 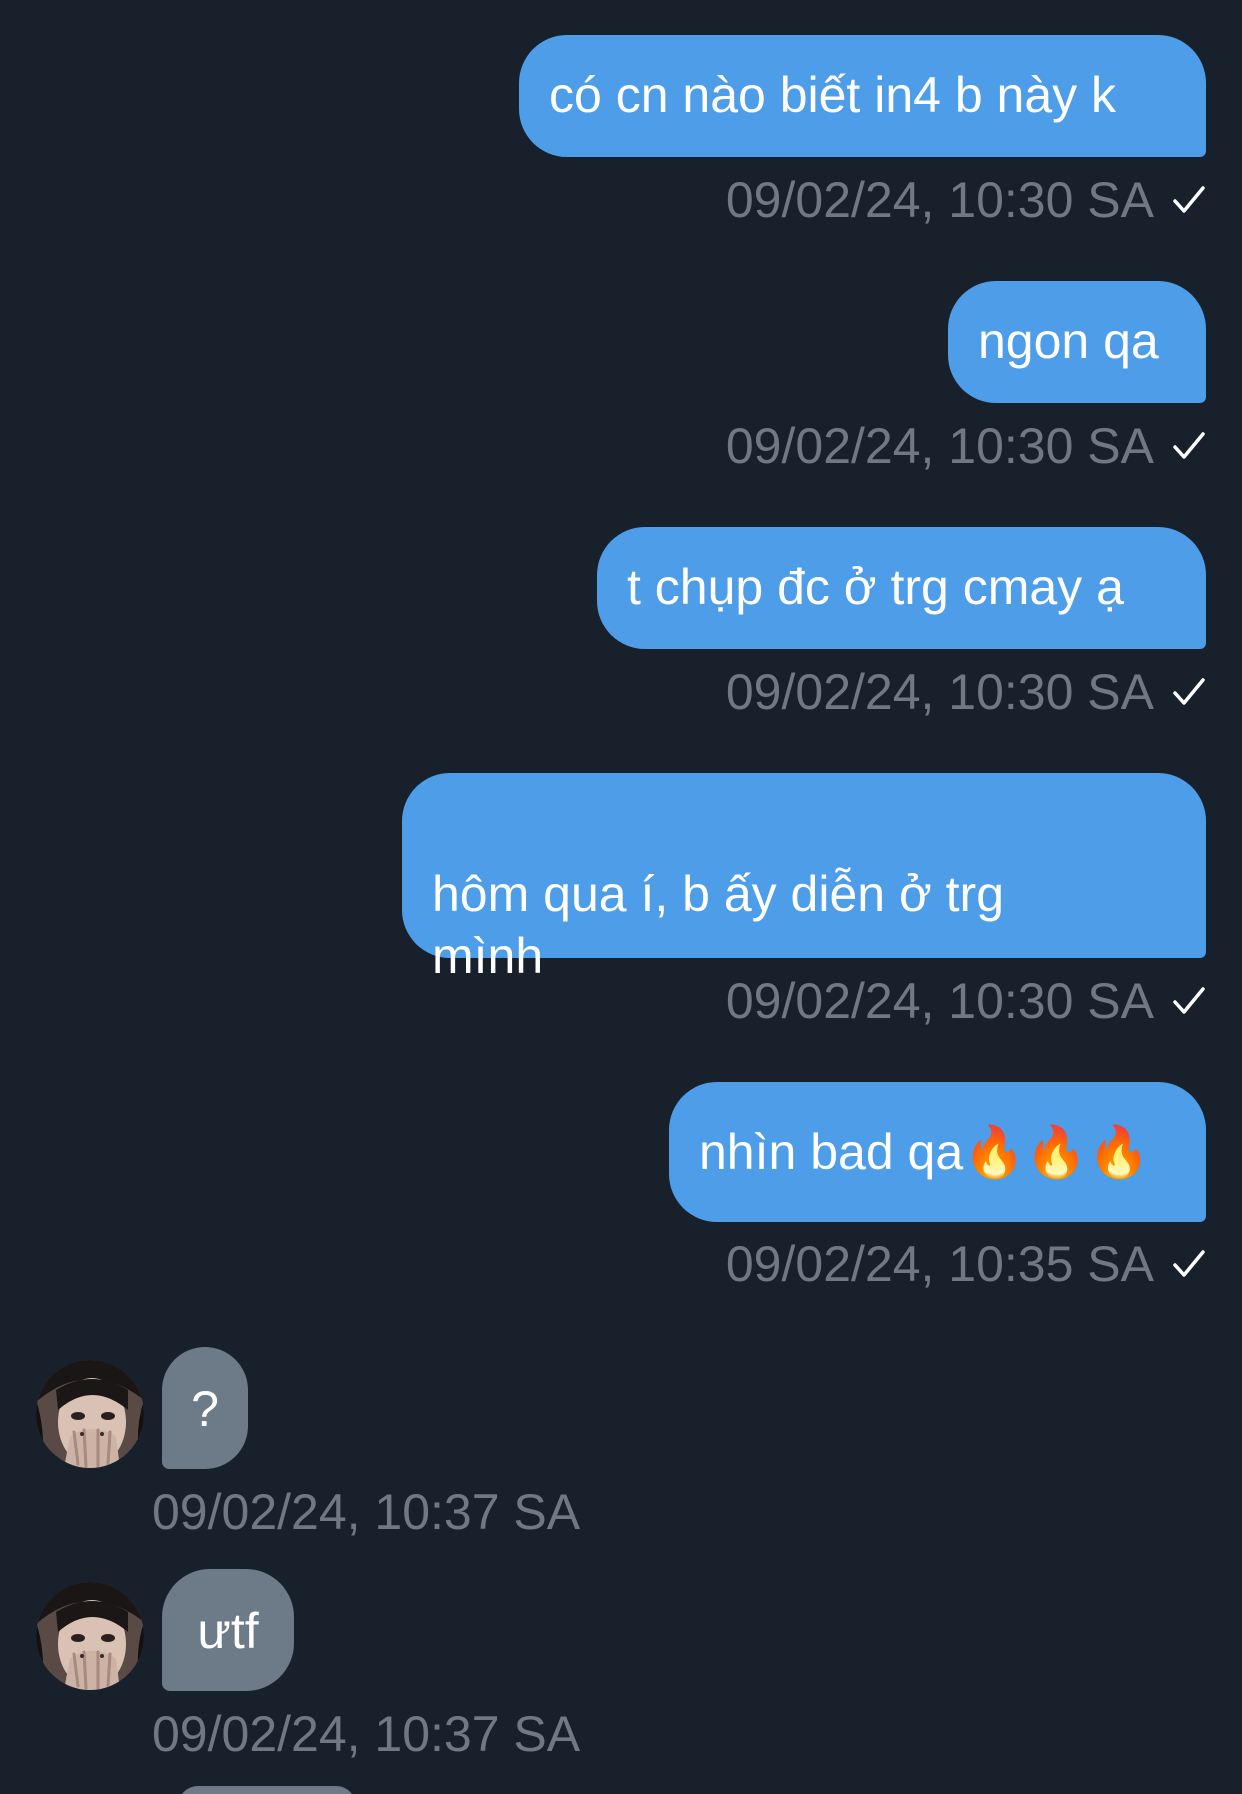 I want to click on incoming-message-bubble: ưtf, so click(x=228, y=1630).